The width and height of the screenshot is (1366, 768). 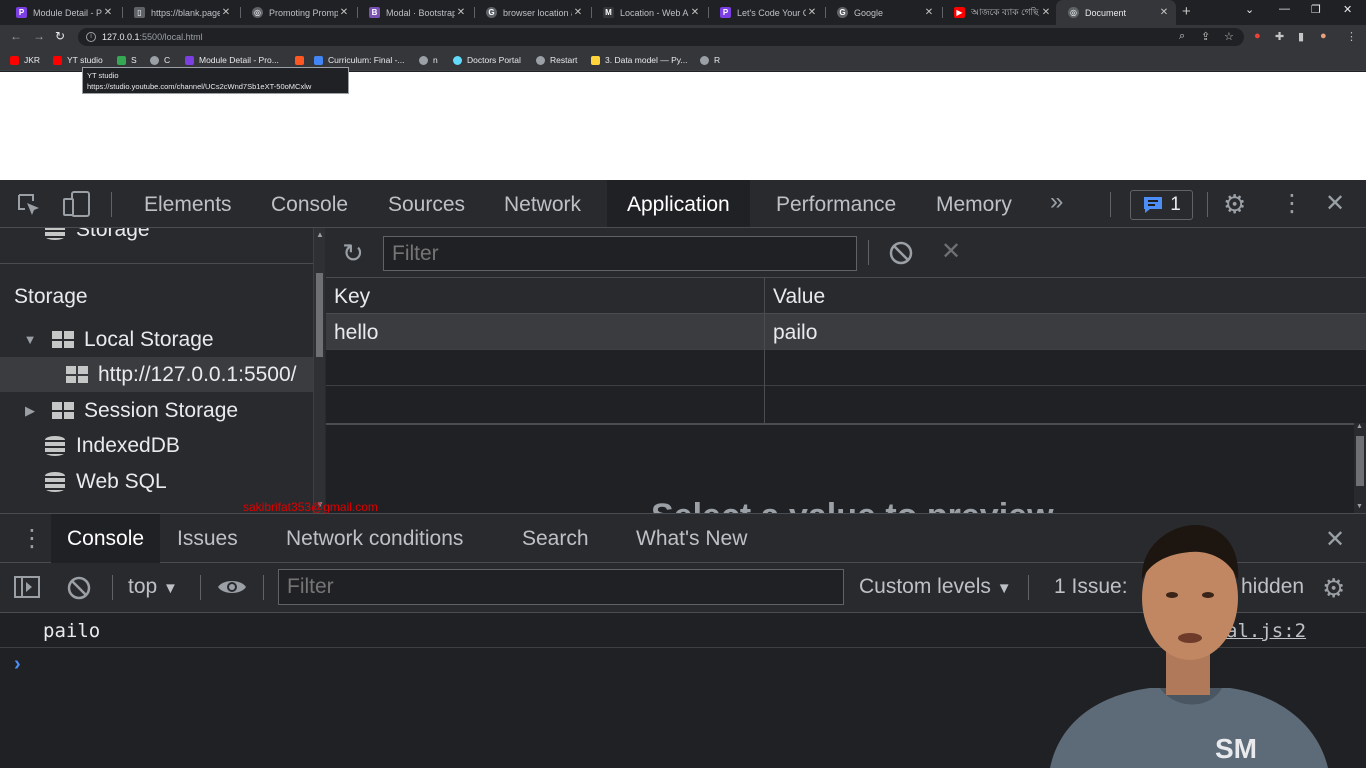 What do you see at coordinates (39, 36) in the screenshot?
I see `forward-icon: →` at bounding box center [39, 36].